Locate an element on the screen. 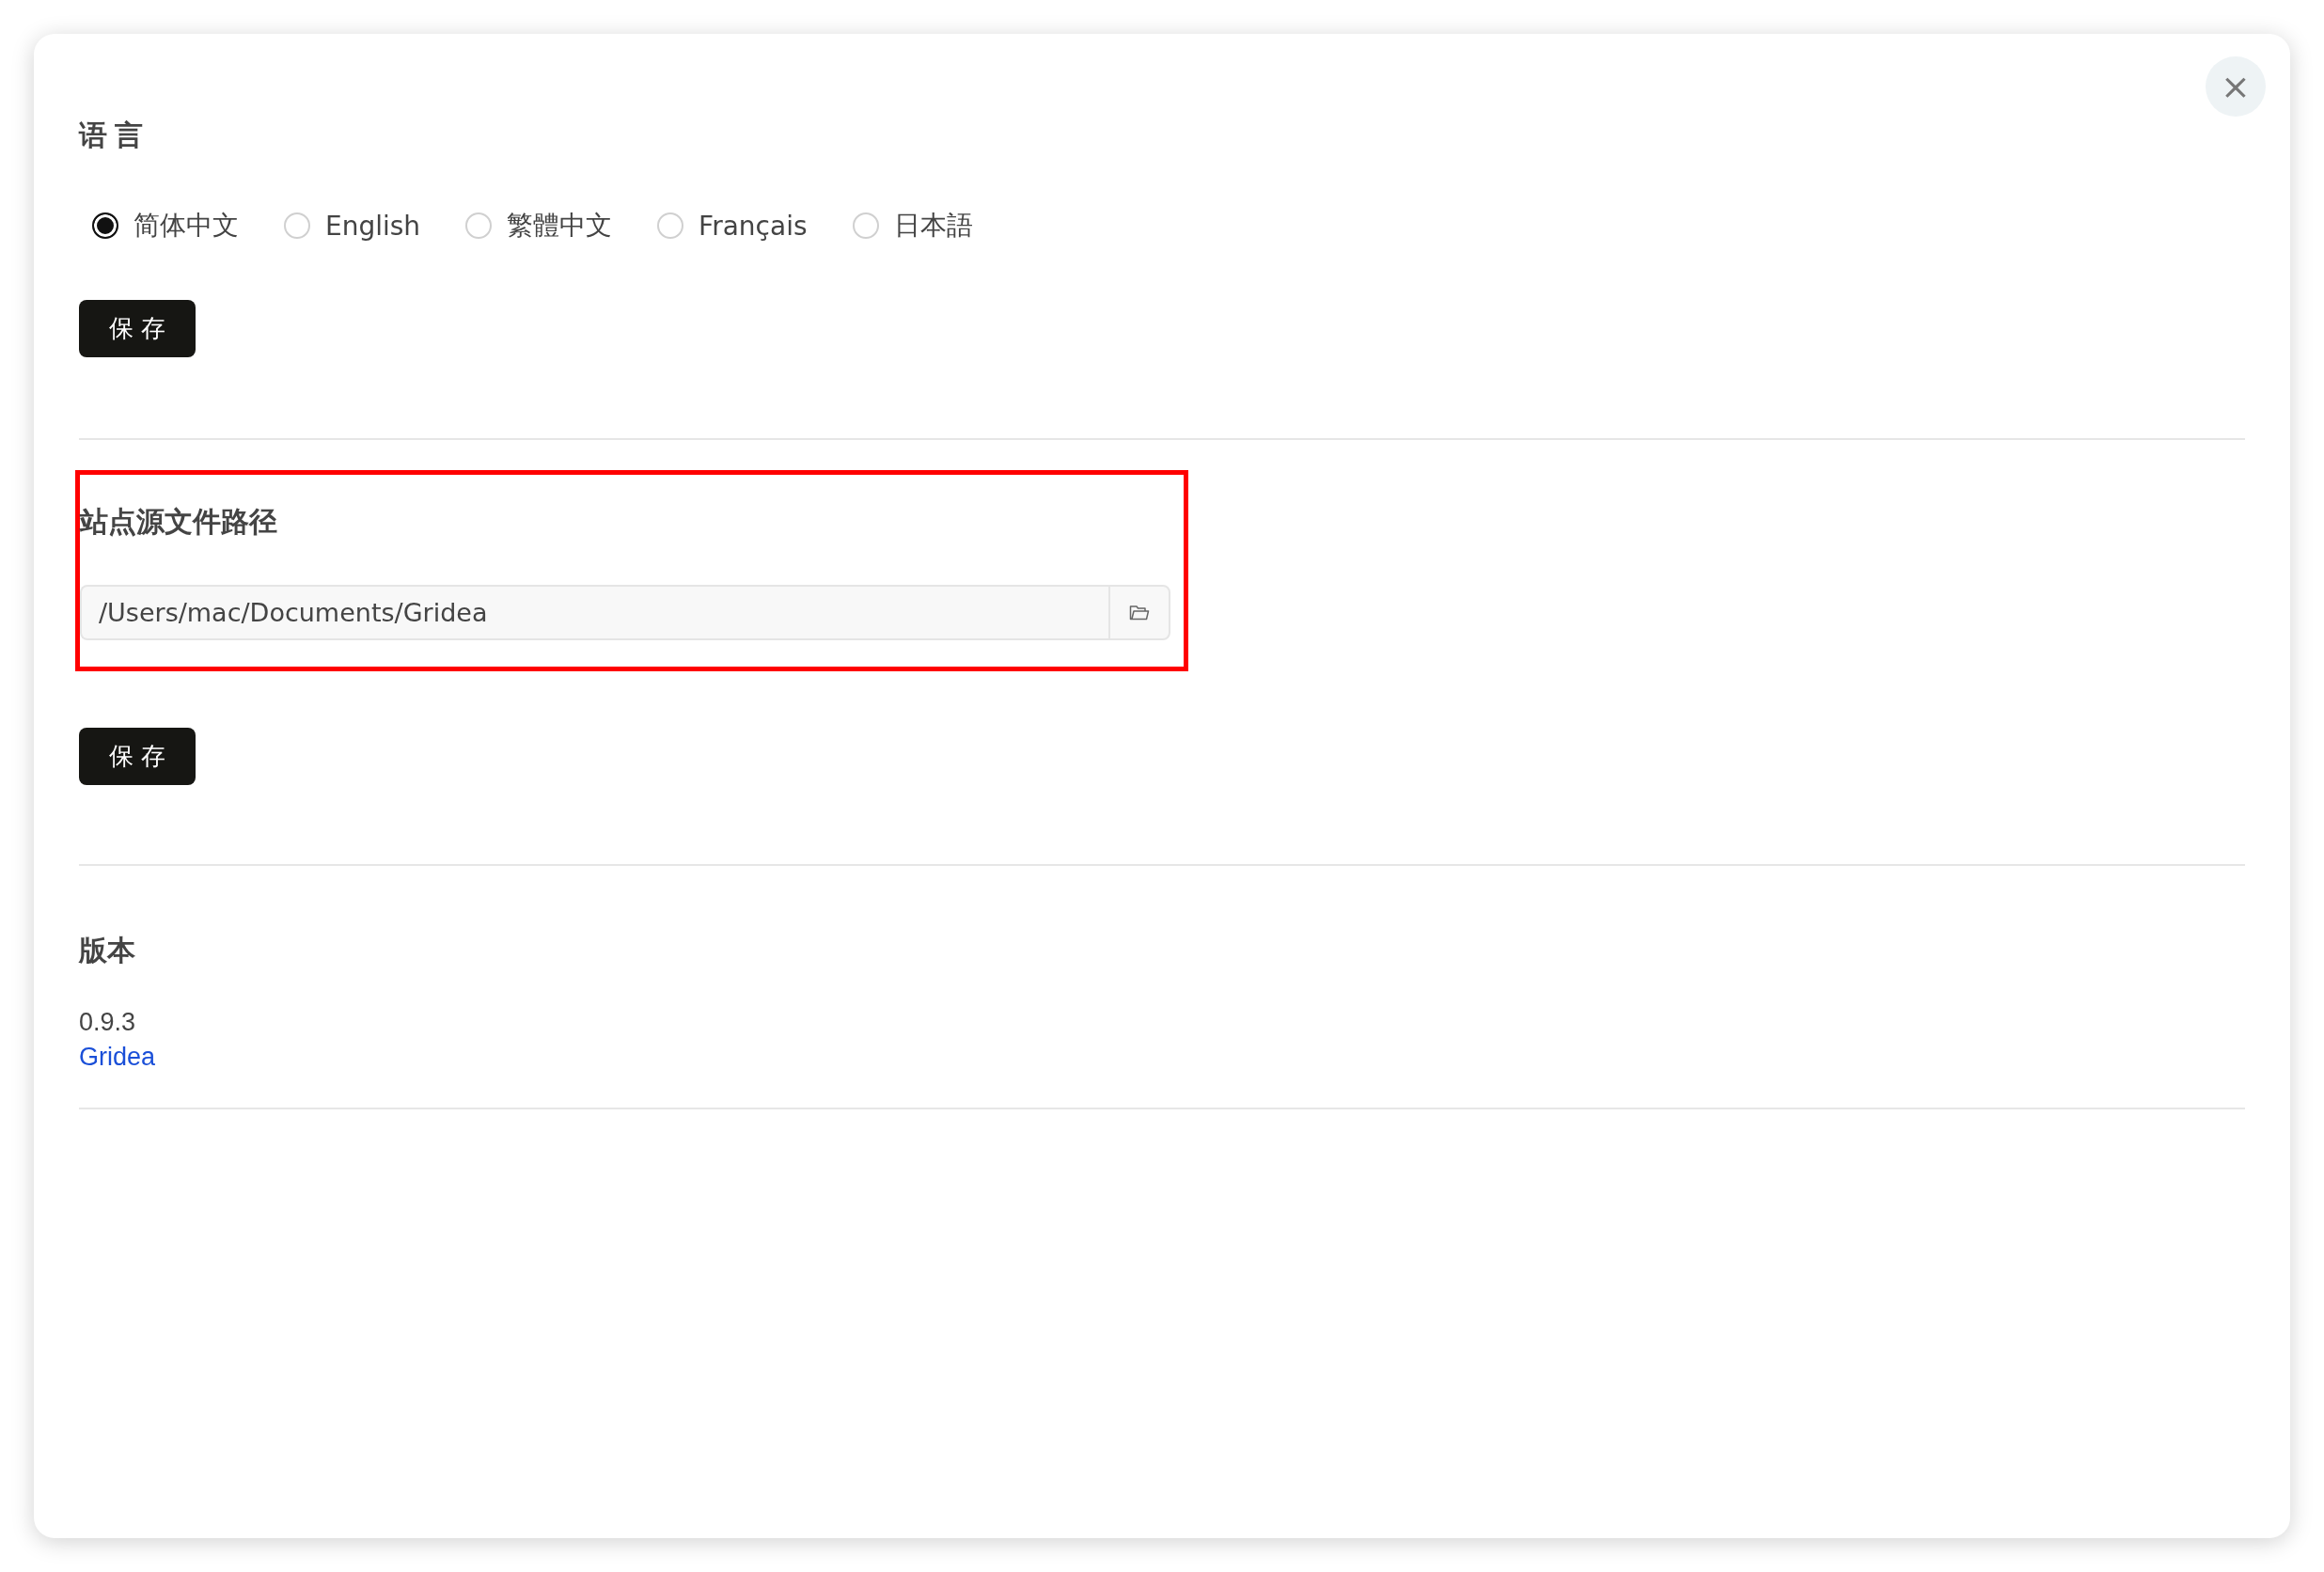  section-title: 语 言 is located at coordinates (112, 135).